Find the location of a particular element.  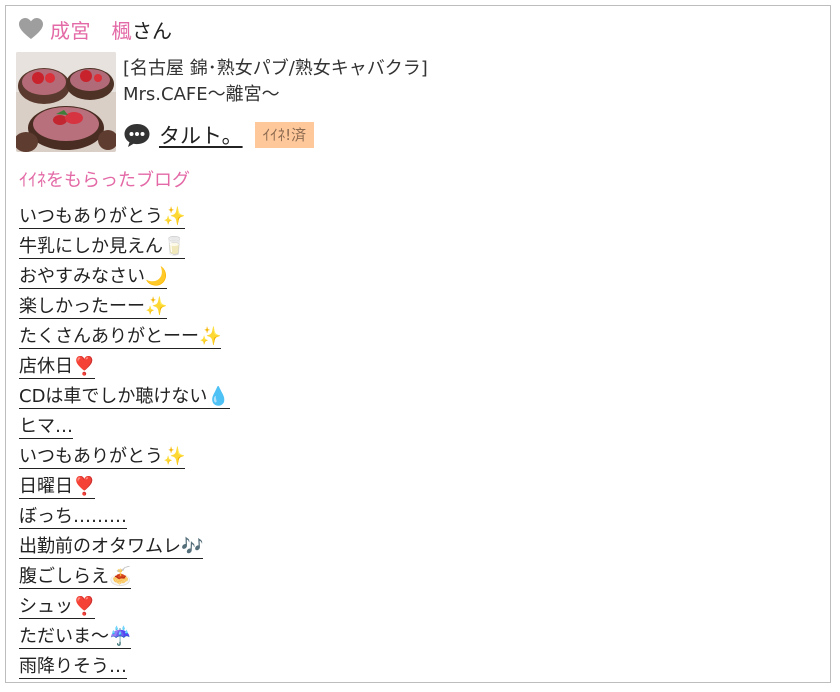

blog-link: ただいま〜☔️ is located at coordinates (75, 637).